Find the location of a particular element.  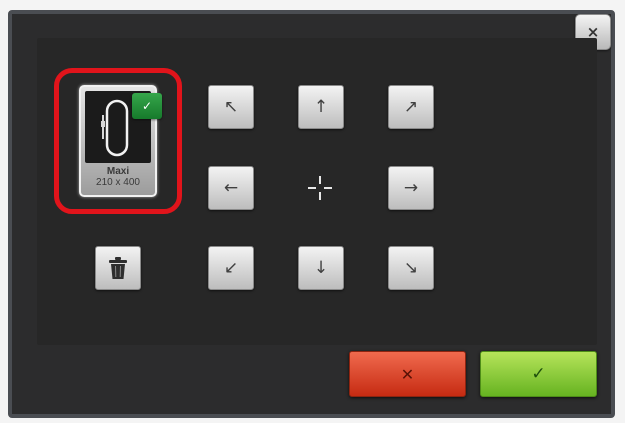

arrow-up-left-icon: ↖ is located at coordinates (231, 107).